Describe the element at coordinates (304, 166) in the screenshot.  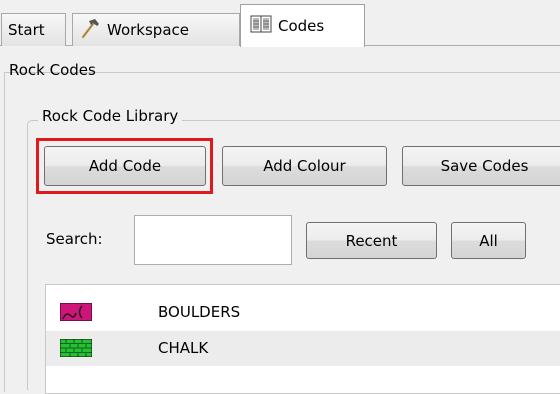
I see `add-colour-button: Add Colour` at that location.